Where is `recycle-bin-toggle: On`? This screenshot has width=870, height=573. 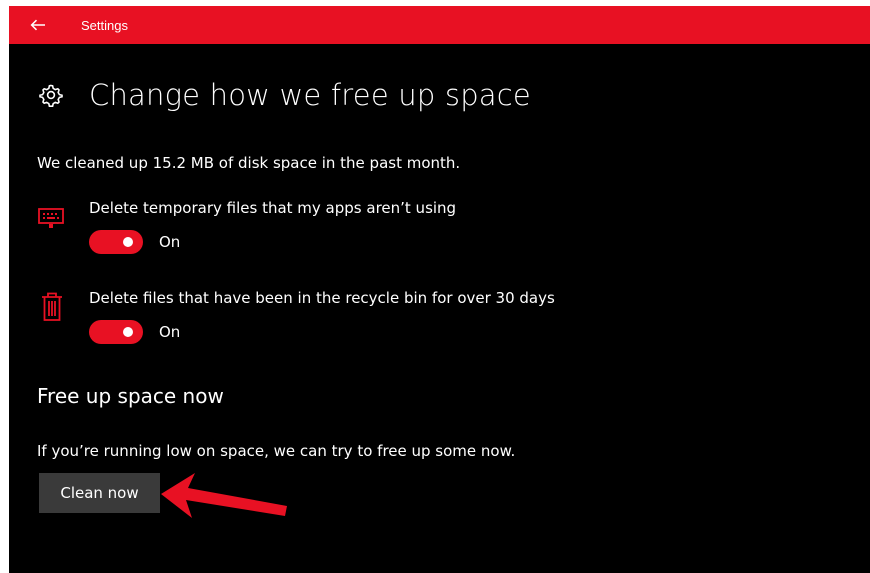
recycle-bin-toggle: On is located at coordinates (134, 332).